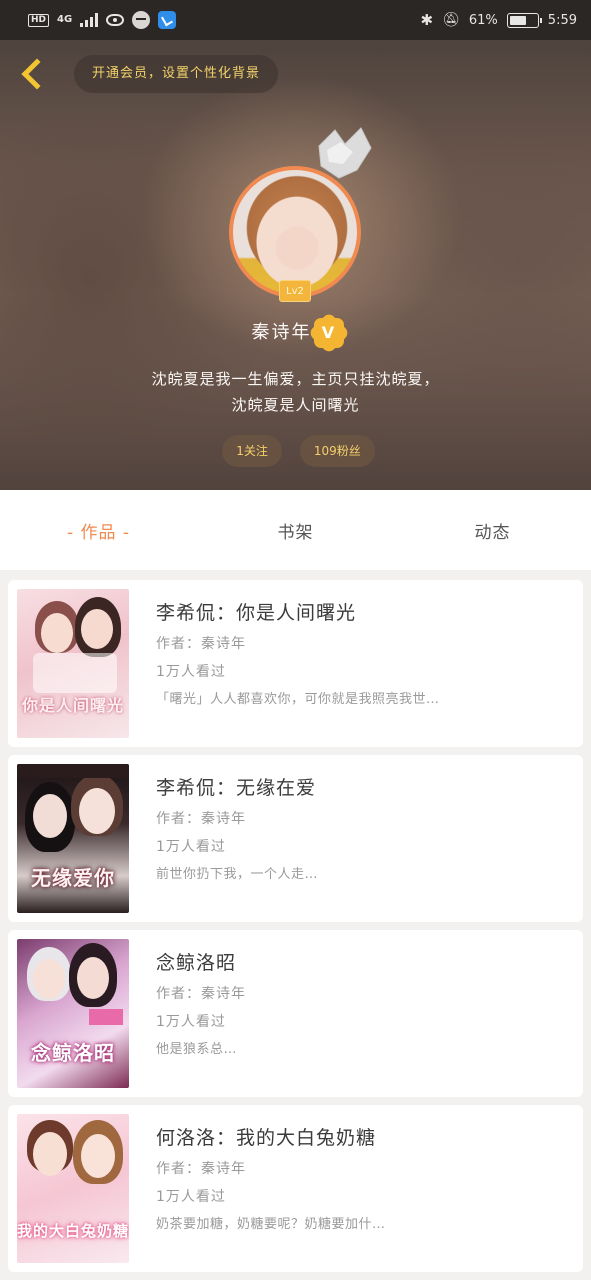 The width and height of the screenshot is (591, 1280). What do you see at coordinates (176, 74) in the screenshot?
I see `vip-background-banner: 开通会员，设置个性化背景` at bounding box center [176, 74].